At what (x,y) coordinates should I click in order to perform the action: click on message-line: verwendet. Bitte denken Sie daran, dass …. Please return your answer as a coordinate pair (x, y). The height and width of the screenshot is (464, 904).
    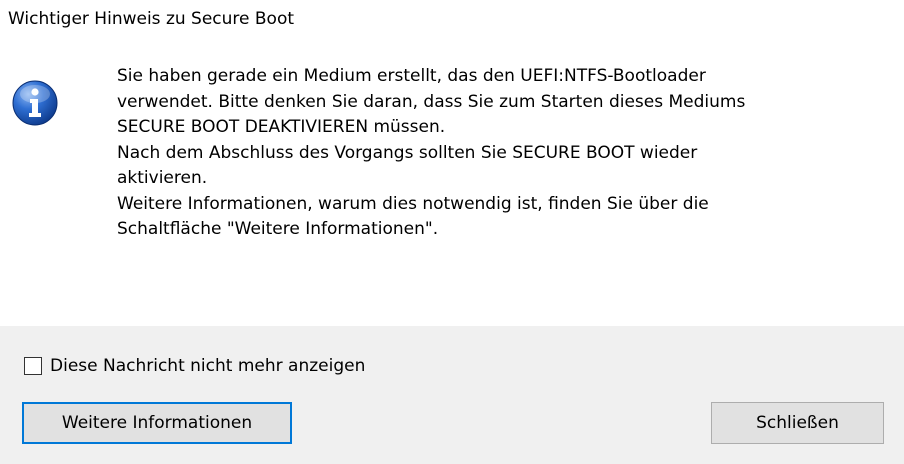
    Looking at the image, I should click on (431, 101).